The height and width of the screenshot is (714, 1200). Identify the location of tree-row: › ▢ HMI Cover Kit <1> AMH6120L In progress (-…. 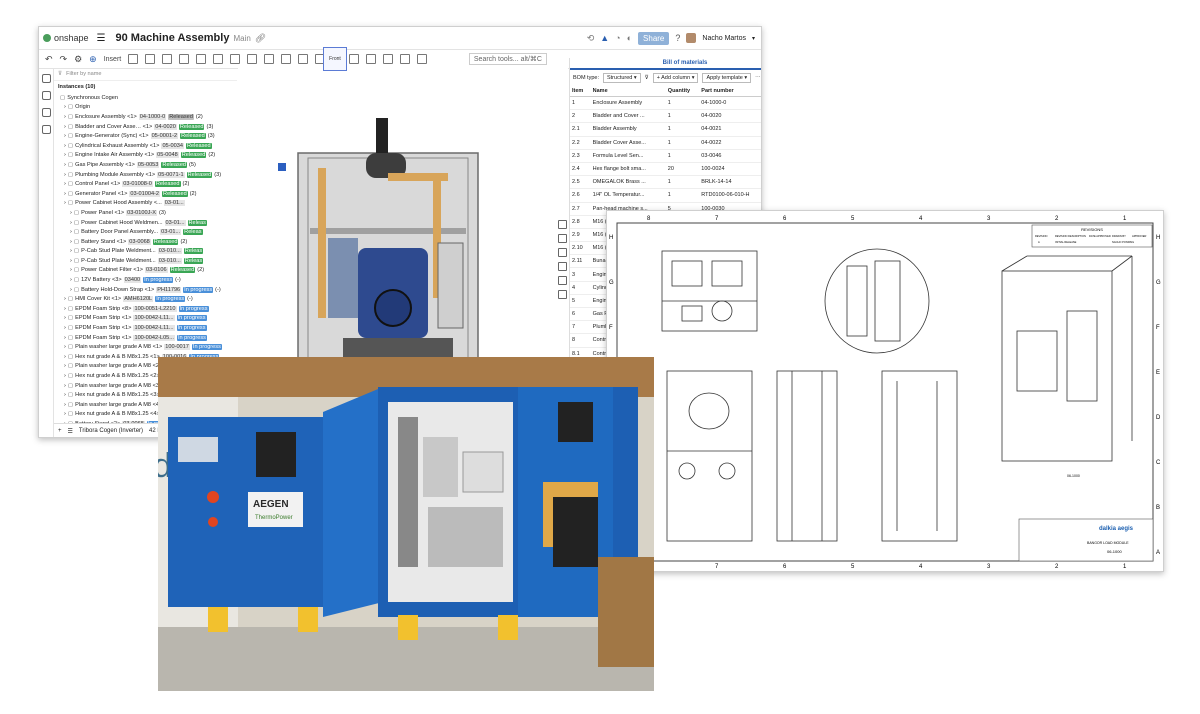
(145, 299).